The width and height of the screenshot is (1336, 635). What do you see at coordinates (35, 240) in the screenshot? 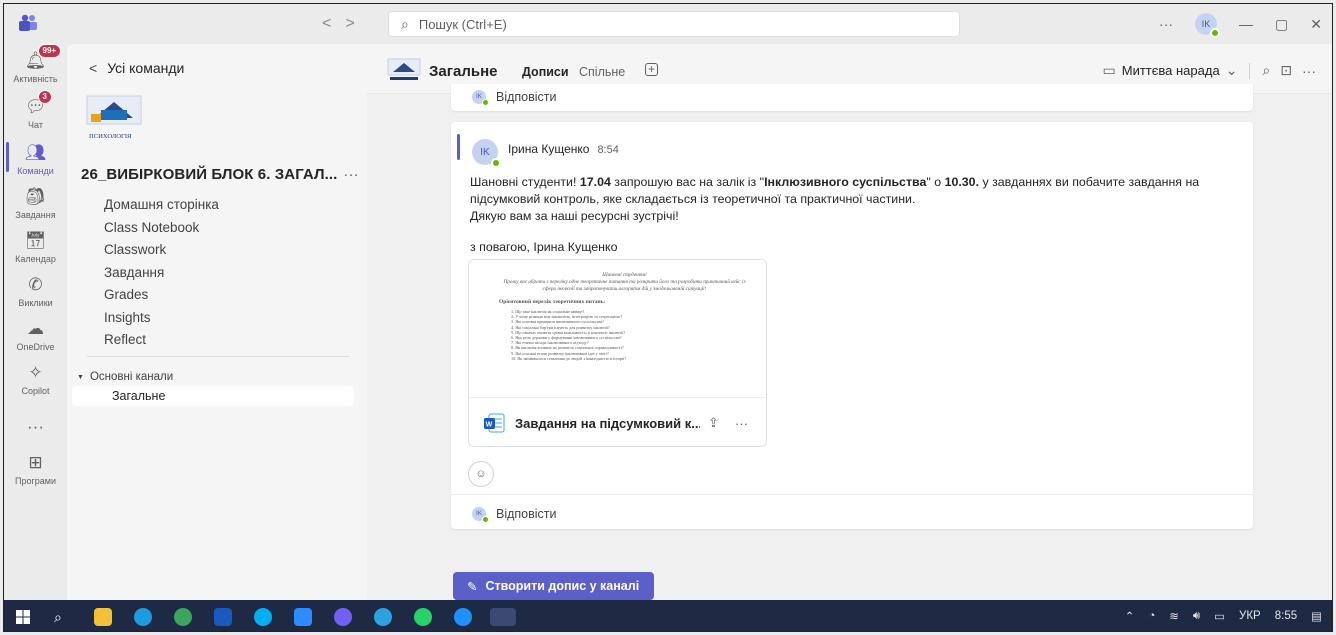
I see `calendar-icon: 📅︎` at bounding box center [35, 240].